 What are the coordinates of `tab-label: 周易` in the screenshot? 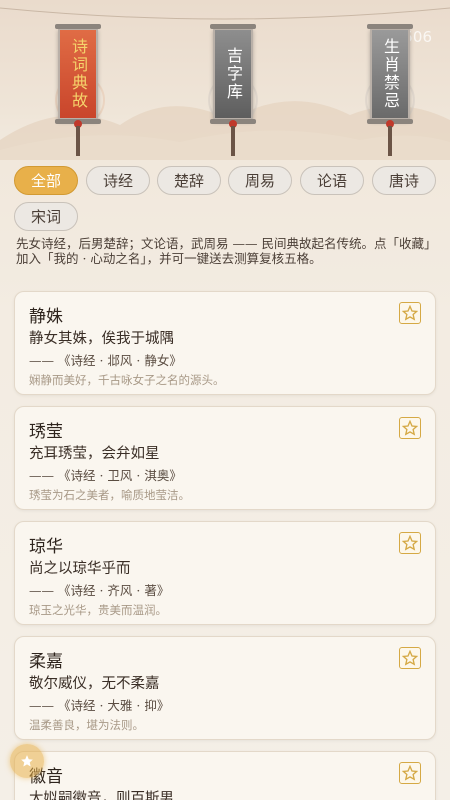 It's located at (259, 181).